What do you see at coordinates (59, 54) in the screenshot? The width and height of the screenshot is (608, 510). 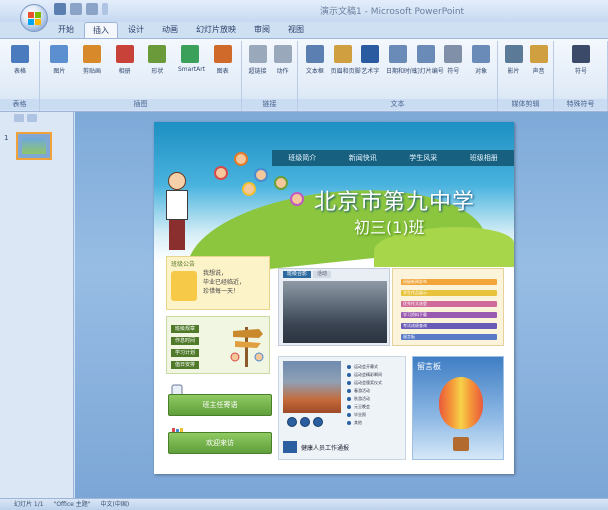 I see `picture-icon` at bounding box center [59, 54].